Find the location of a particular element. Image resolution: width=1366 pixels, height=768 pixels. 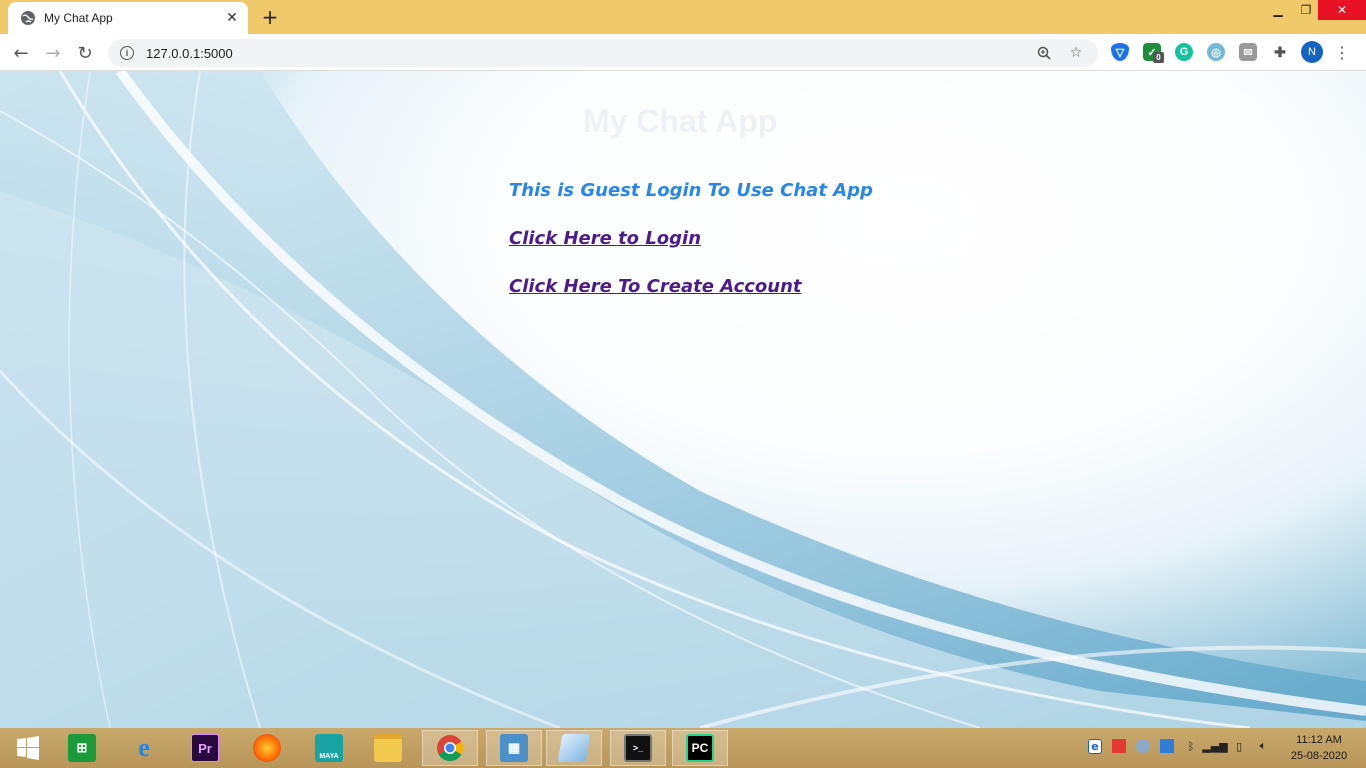

taskbar-premiere: Pr is located at coordinates (205, 748).